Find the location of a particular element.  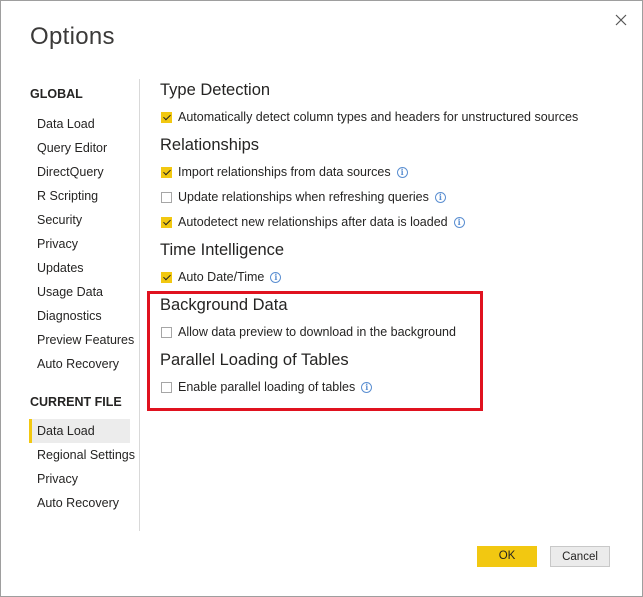

option-import-relationships: Import relationships from data sources i is located at coordinates (284, 172).